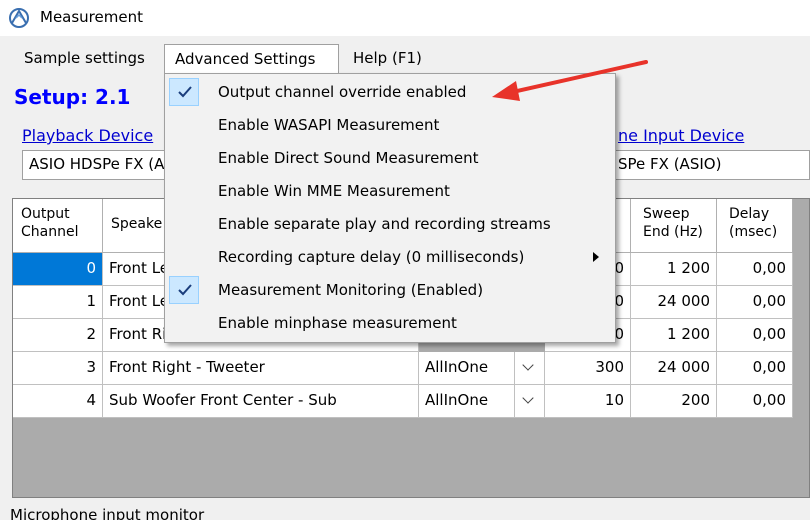 This screenshot has width=810, height=520. What do you see at coordinates (570, 80) in the screenshot?
I see `annotation-arrow-icon` at bounding box center [570, 80].